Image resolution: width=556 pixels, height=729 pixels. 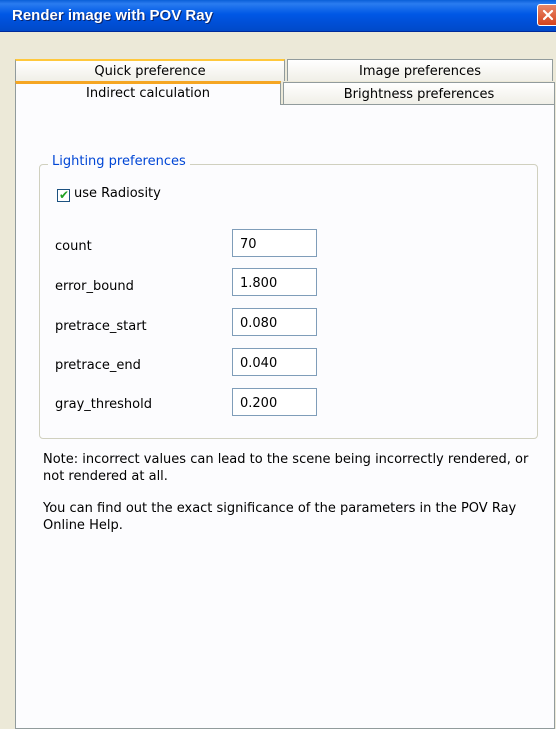 I want to click on count-label: count, so click(x=73, y=246).